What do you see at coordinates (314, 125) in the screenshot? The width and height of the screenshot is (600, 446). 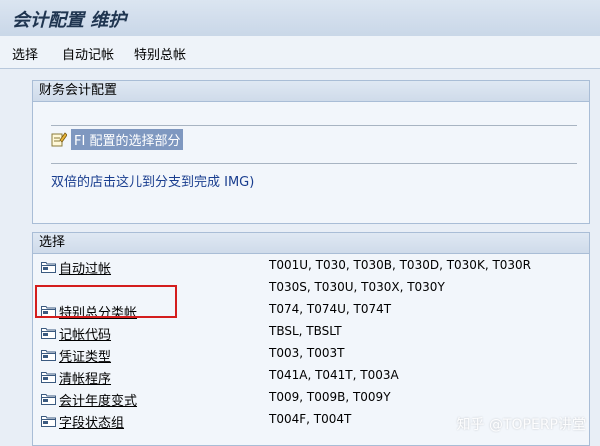 I see `separator-top` at bounding box center [314, 125].